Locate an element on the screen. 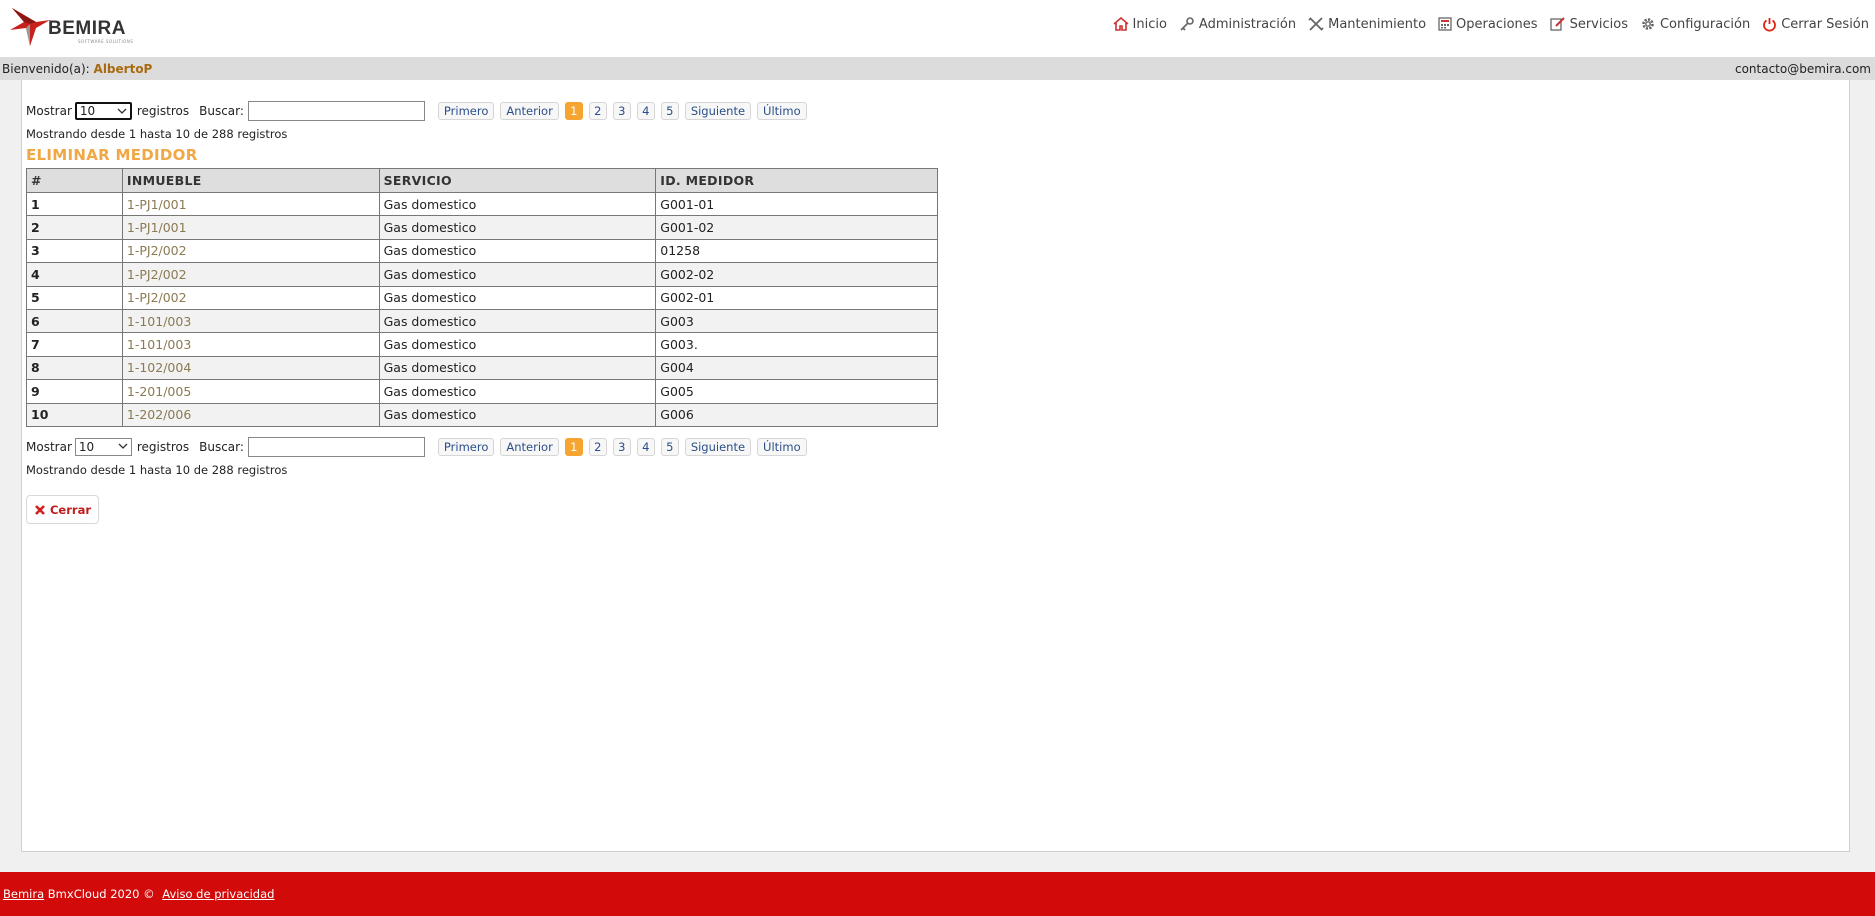 This screenshot has width=1875, height=916. medidor-id-cell: G004 is located at coordinates (796, 368).